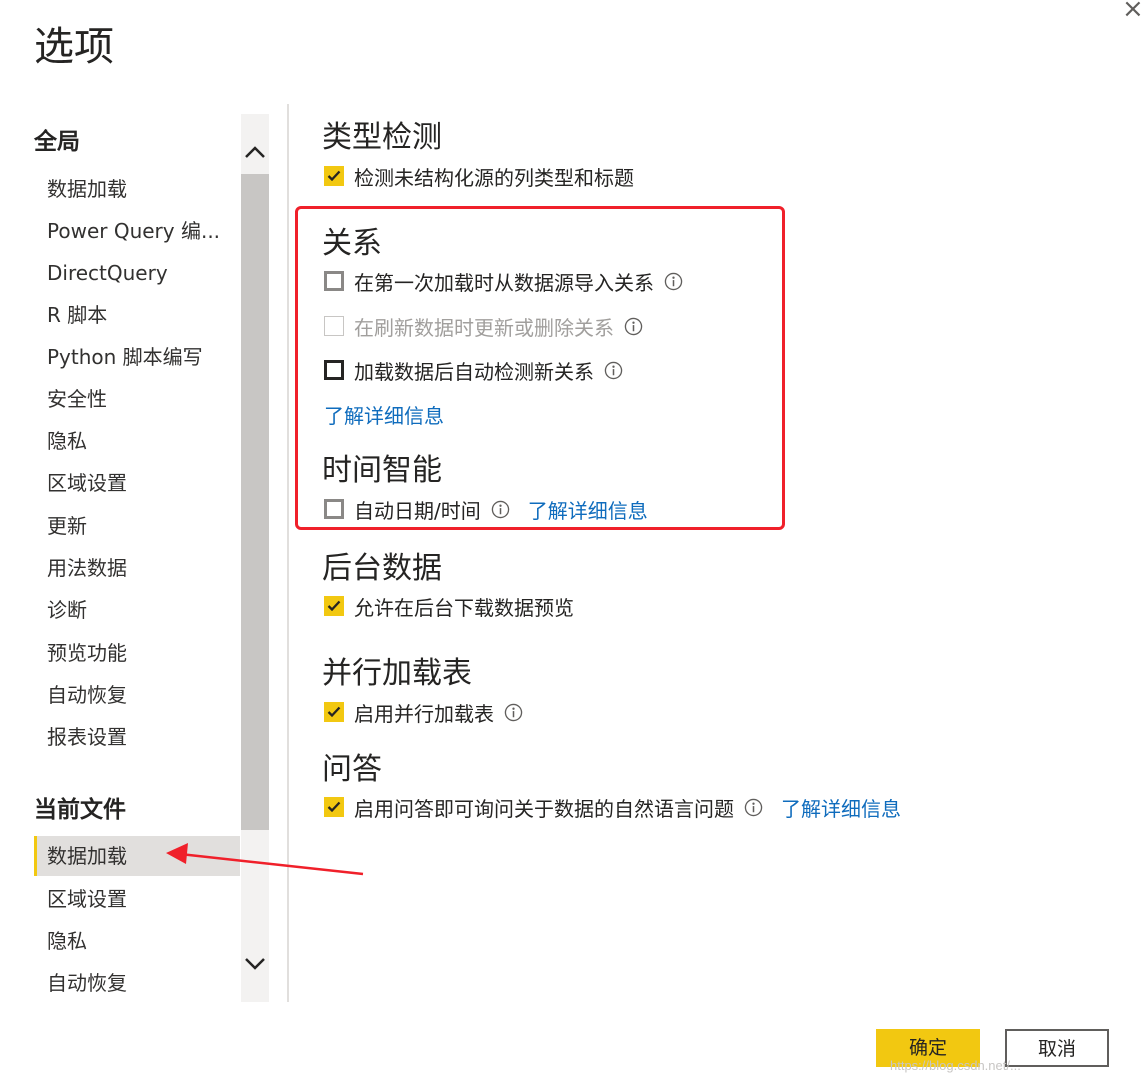  Describe the element at coordinates (57, 142) in the screenshot. I see `nav-heading-global: 全局` at that location.